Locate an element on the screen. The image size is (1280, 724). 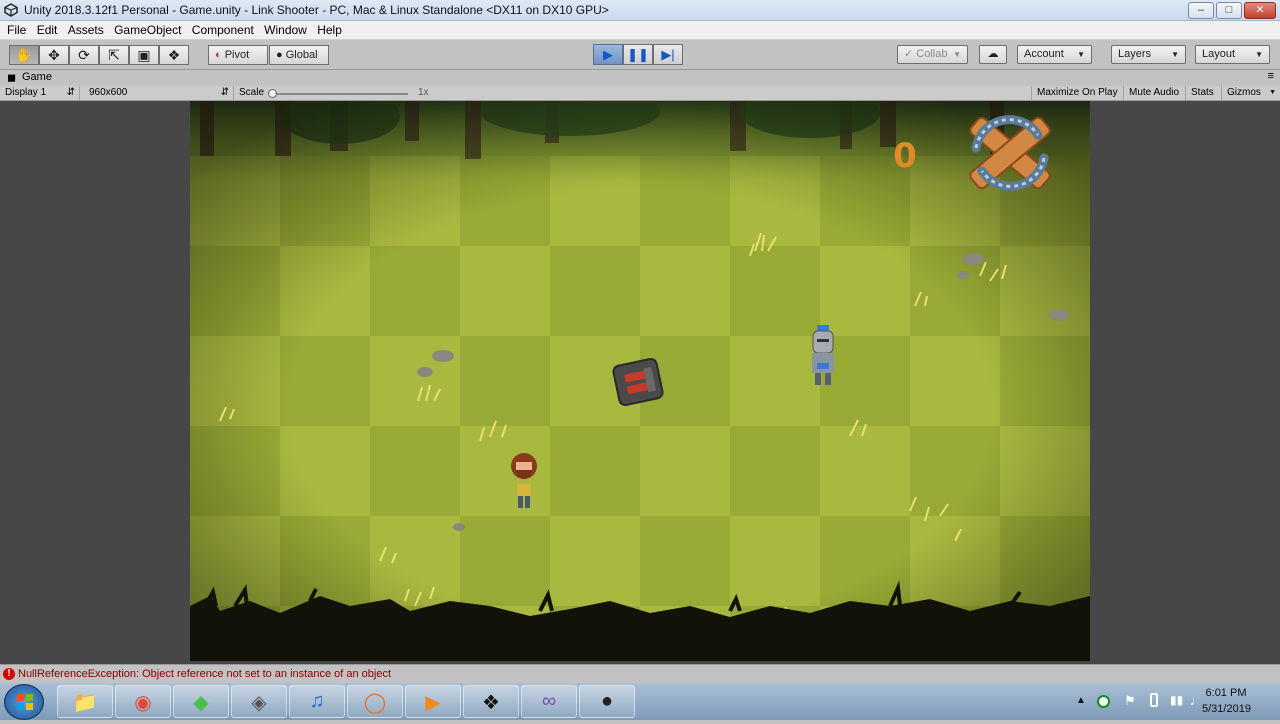
global-toggle: ● Global is located at coordinates (299, 55).